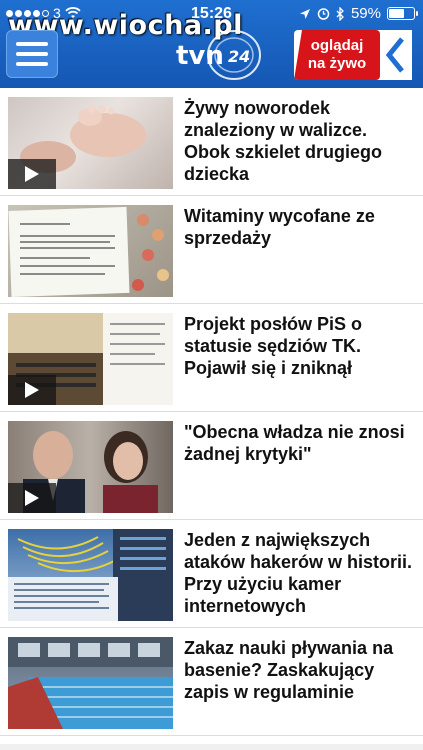 This screenshot has width=423, height=750. Describe the element at coordinates (340, 13) in the screenshot. I see `bluetooth-icon` at that location.